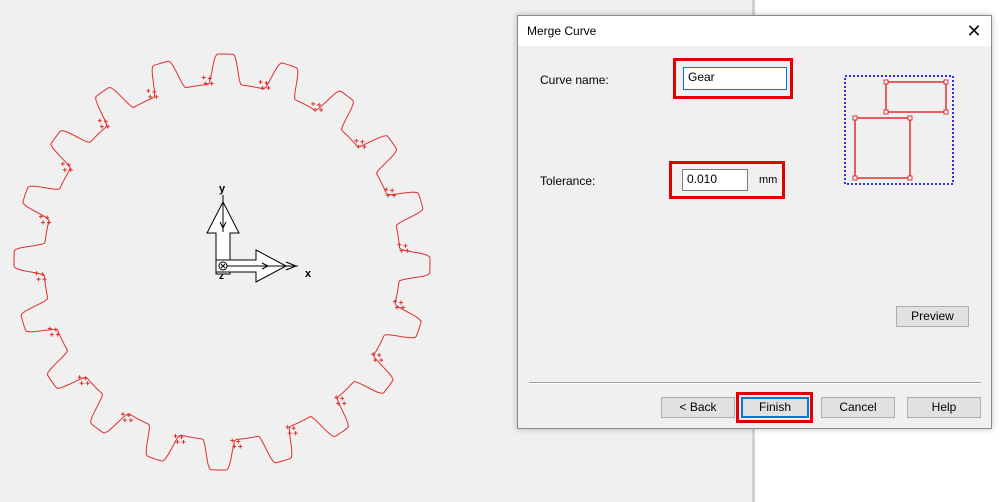 The height and width of the screenshot is (502, 1008). What do you see at coordinates (899, 130) in the screenshot?
I see `merge-rectangles-icon` at bounding box center [899, 130].